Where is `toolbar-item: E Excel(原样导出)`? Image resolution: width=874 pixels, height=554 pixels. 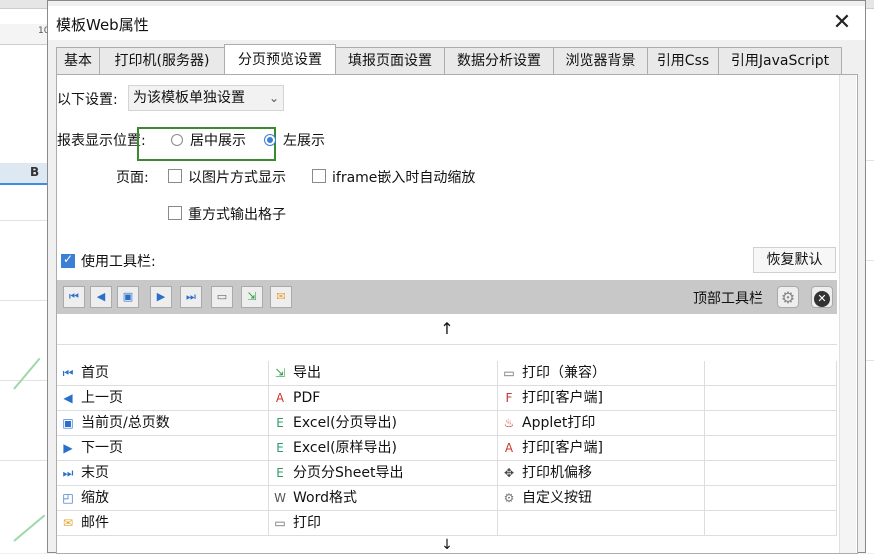 toolbar-item: E Excel(原样导出) is located at coordinates (383, 448).